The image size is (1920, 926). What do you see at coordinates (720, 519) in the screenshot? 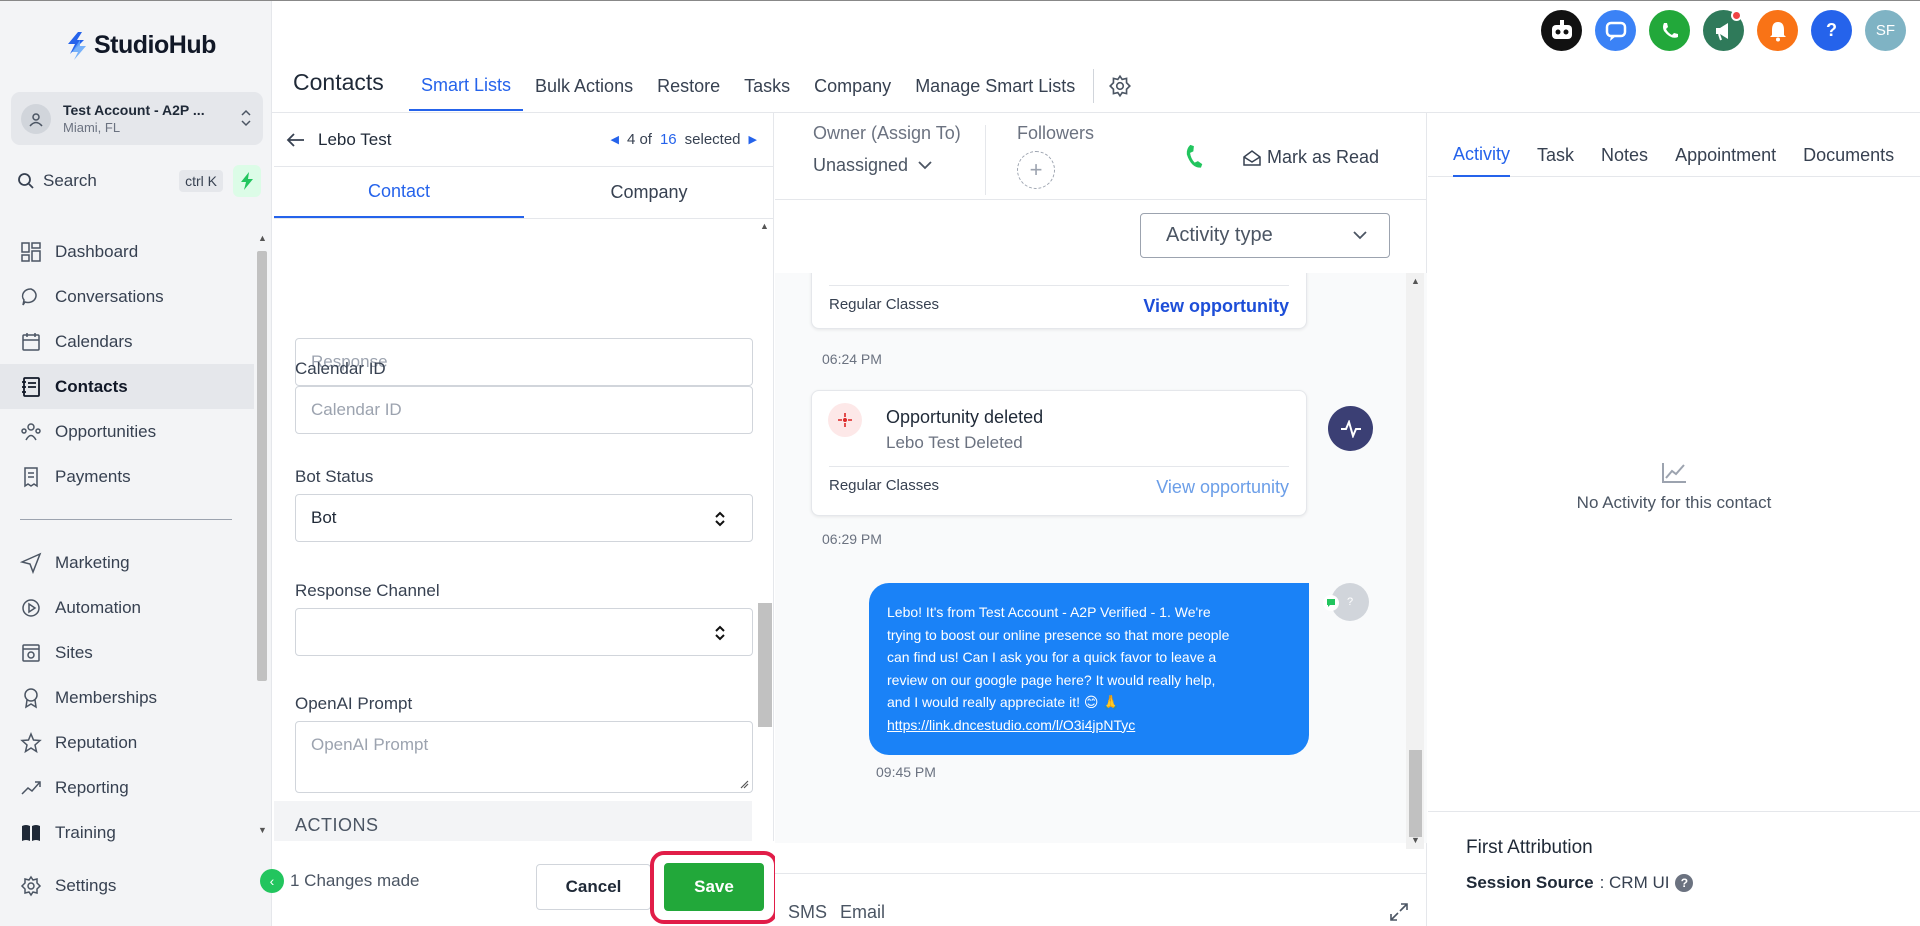
I see `select-arrows-icon` at bounding box center [720, 519].